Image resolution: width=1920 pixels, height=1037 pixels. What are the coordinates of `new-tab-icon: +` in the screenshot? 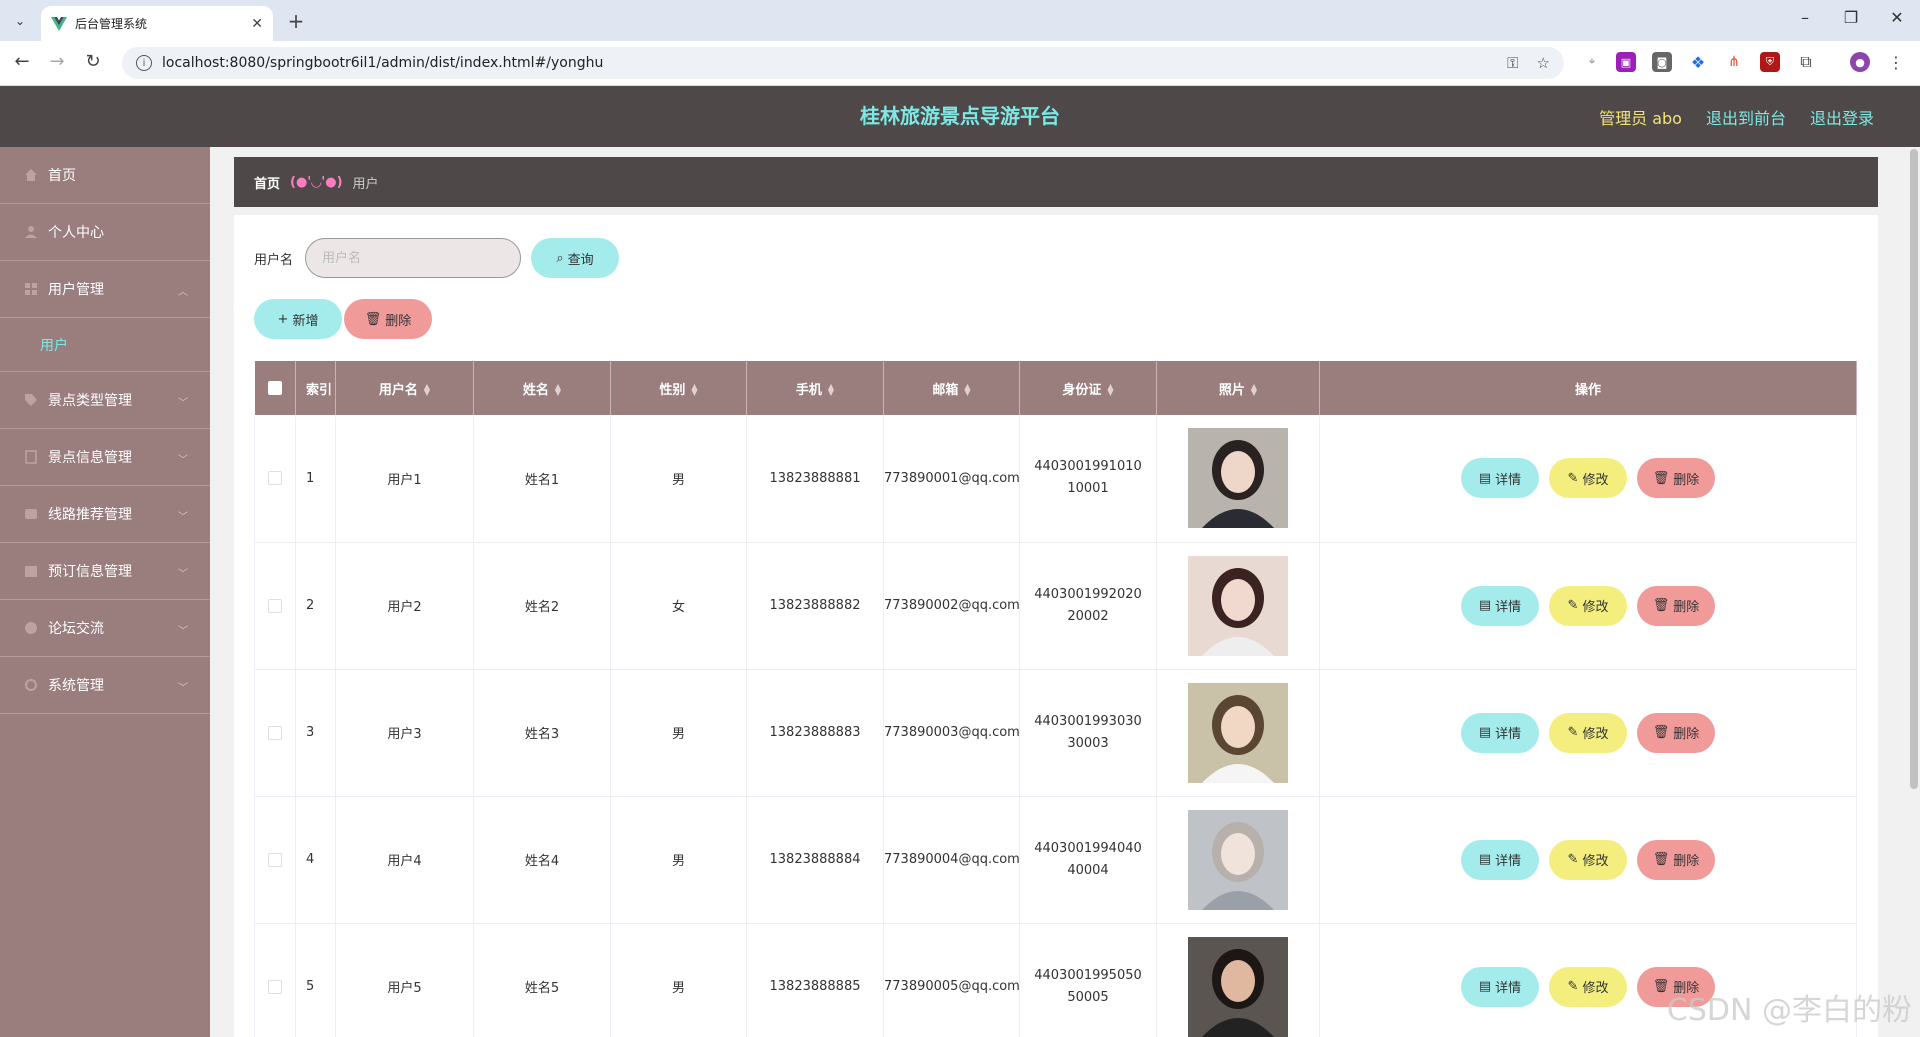 It's located at (296, 21).